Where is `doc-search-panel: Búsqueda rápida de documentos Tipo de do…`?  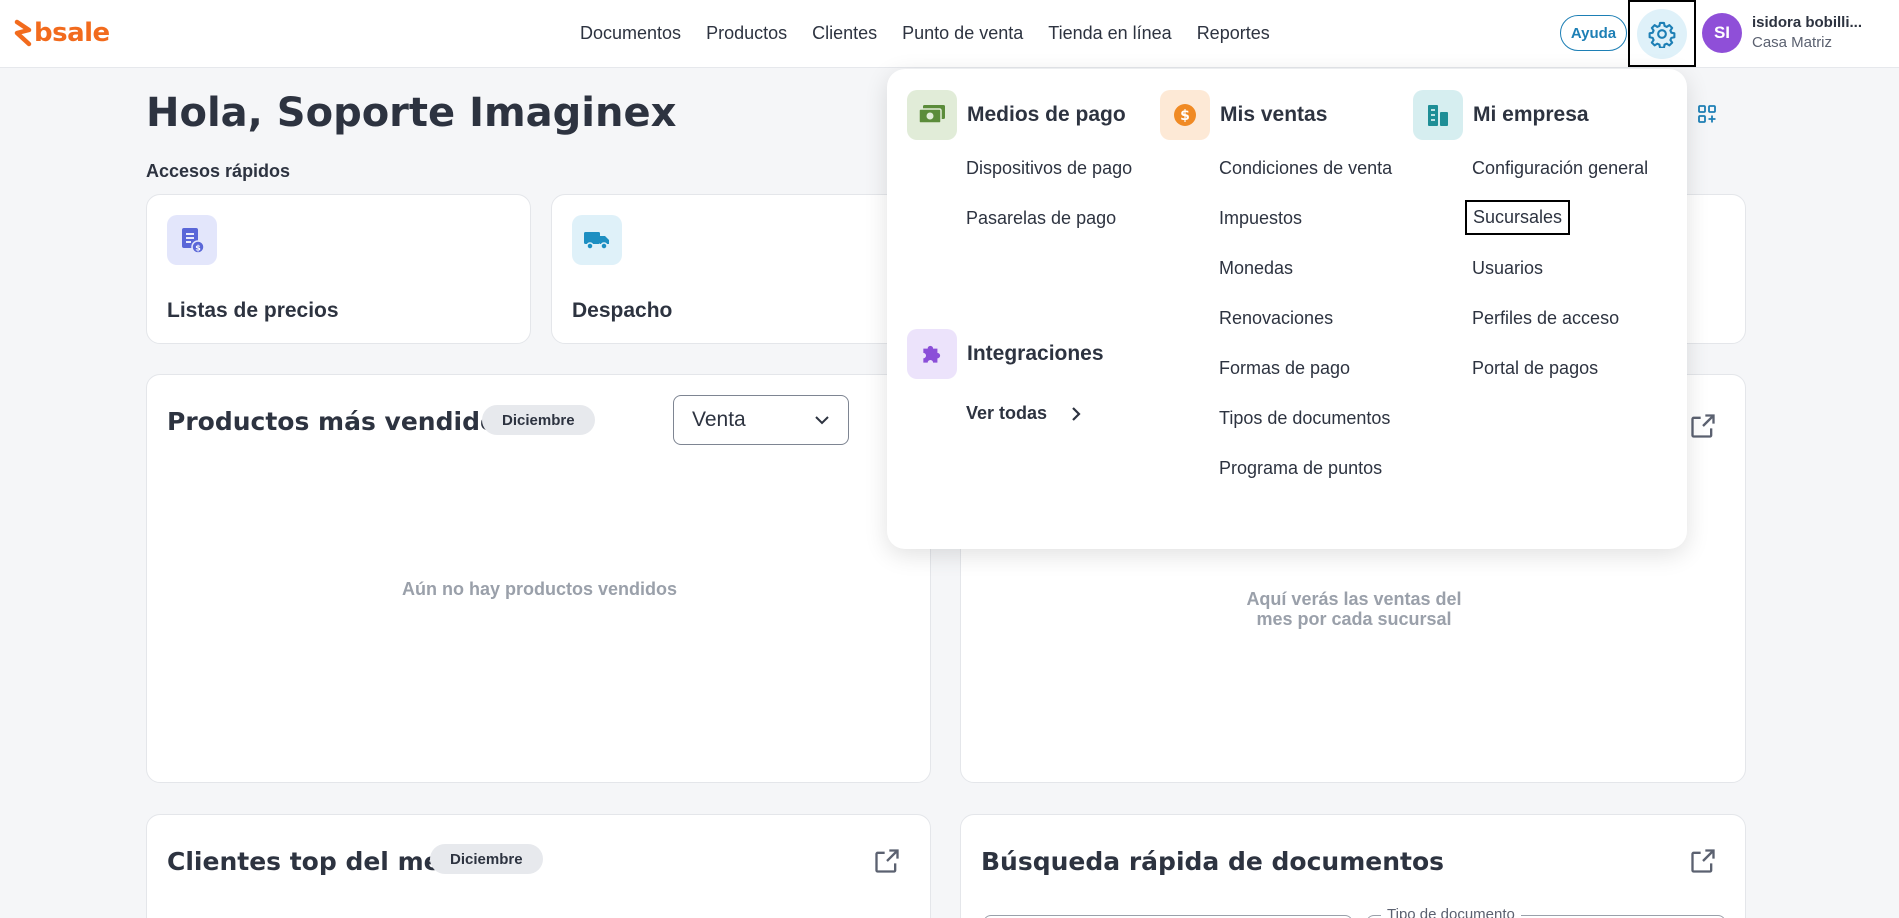
doc-search-panel: Búsqueda rápida de documentos Tipo de do… is located at coordinates (1353, 866).